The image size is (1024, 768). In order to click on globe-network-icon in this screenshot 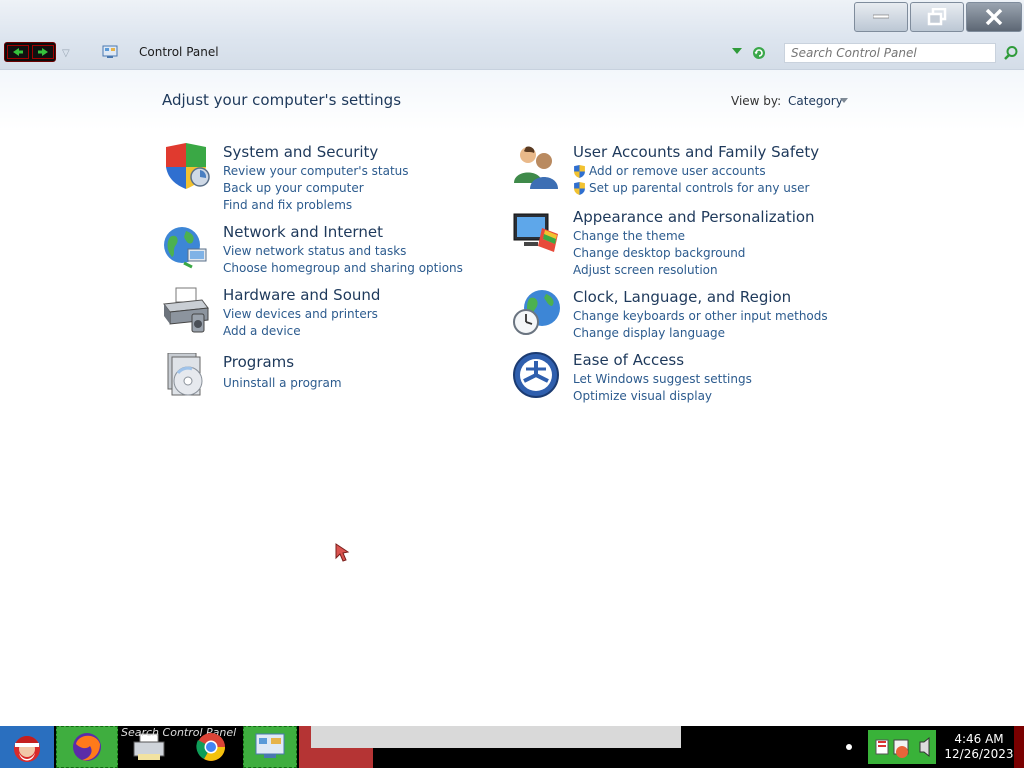, I will do `click(186, 247)`.